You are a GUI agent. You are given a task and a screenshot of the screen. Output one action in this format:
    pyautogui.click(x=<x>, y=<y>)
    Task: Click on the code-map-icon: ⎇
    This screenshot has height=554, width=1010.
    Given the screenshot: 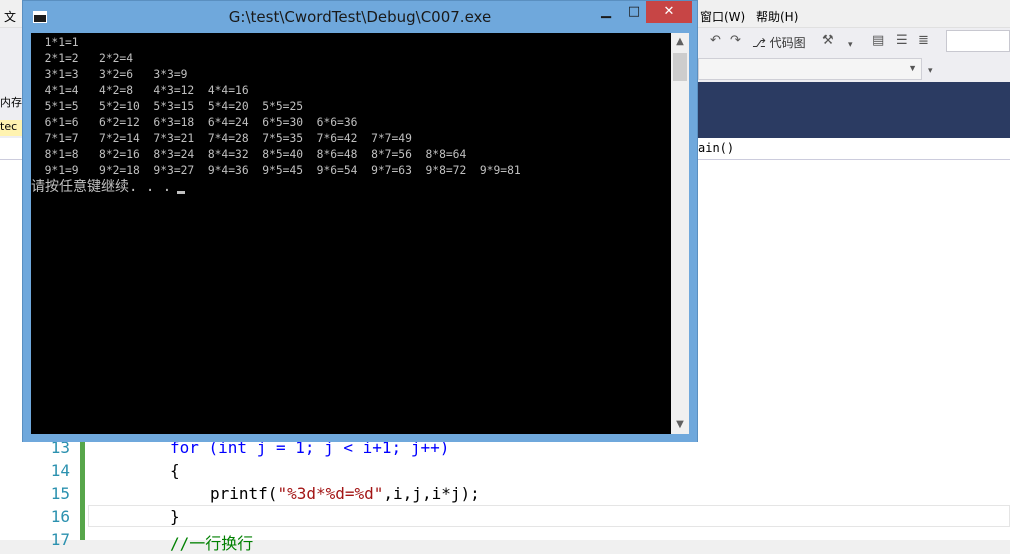 What is the action you would take?
    pyautogui.click(x=759, y=43)
    